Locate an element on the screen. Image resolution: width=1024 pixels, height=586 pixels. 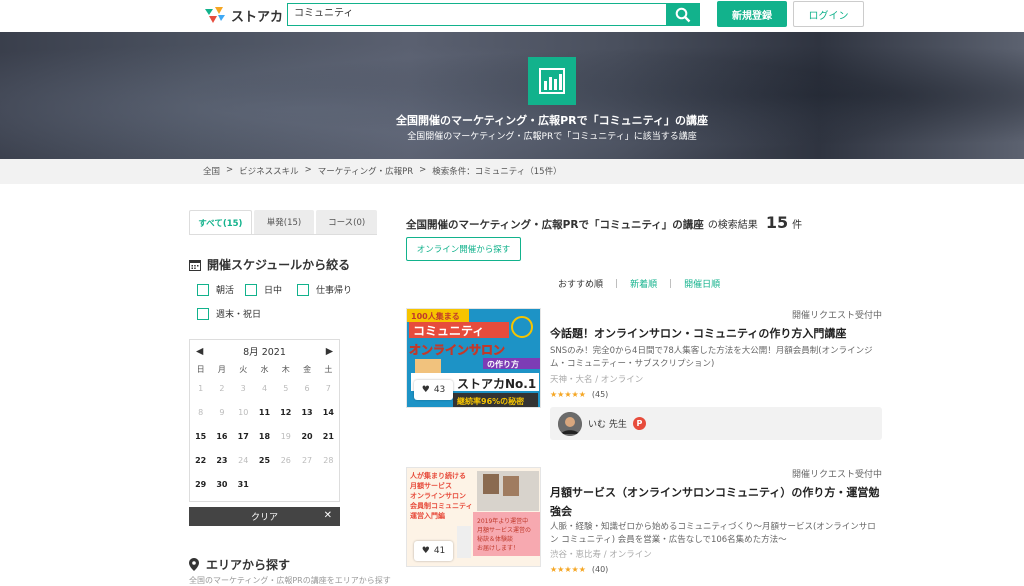
thumb-text: 会員制コミュニティ is located at coordinates (441, 505).